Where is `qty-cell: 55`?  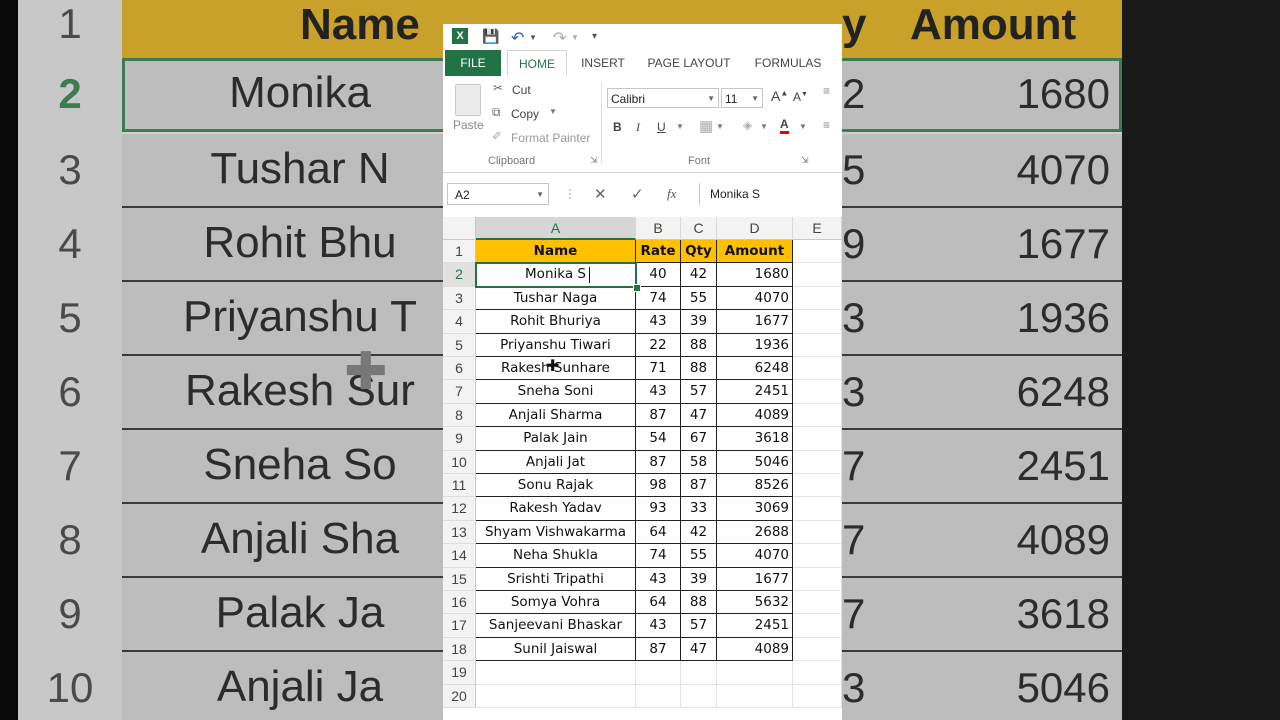
qty-cell: 55 is located at coordinates (699, 298).